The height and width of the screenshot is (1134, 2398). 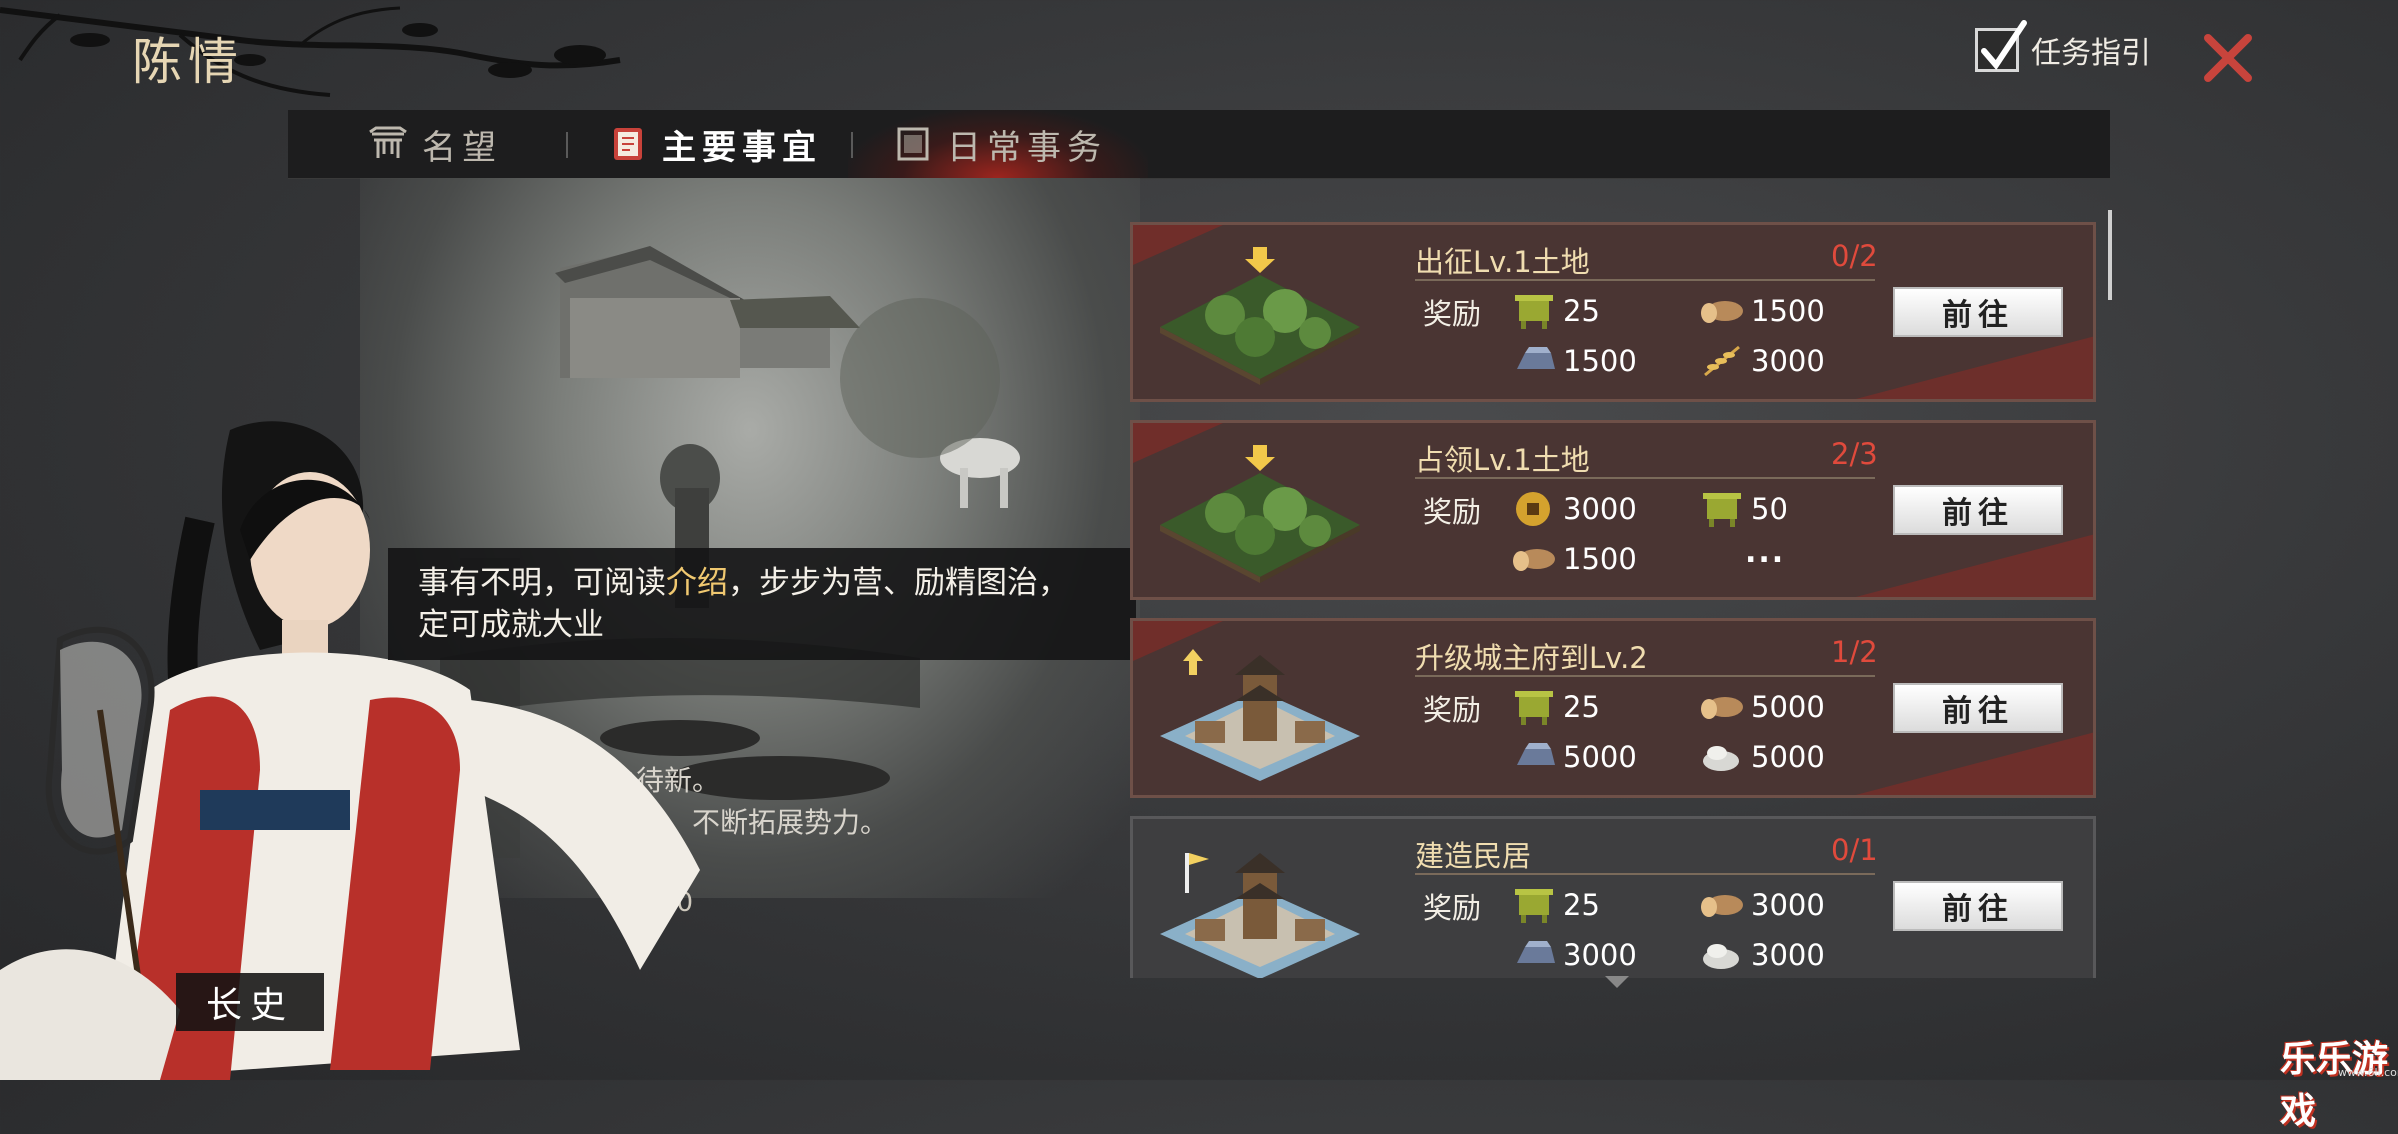 I want to click on tab-daily-affairs: 日常事务, so click(x=1000, y=144).